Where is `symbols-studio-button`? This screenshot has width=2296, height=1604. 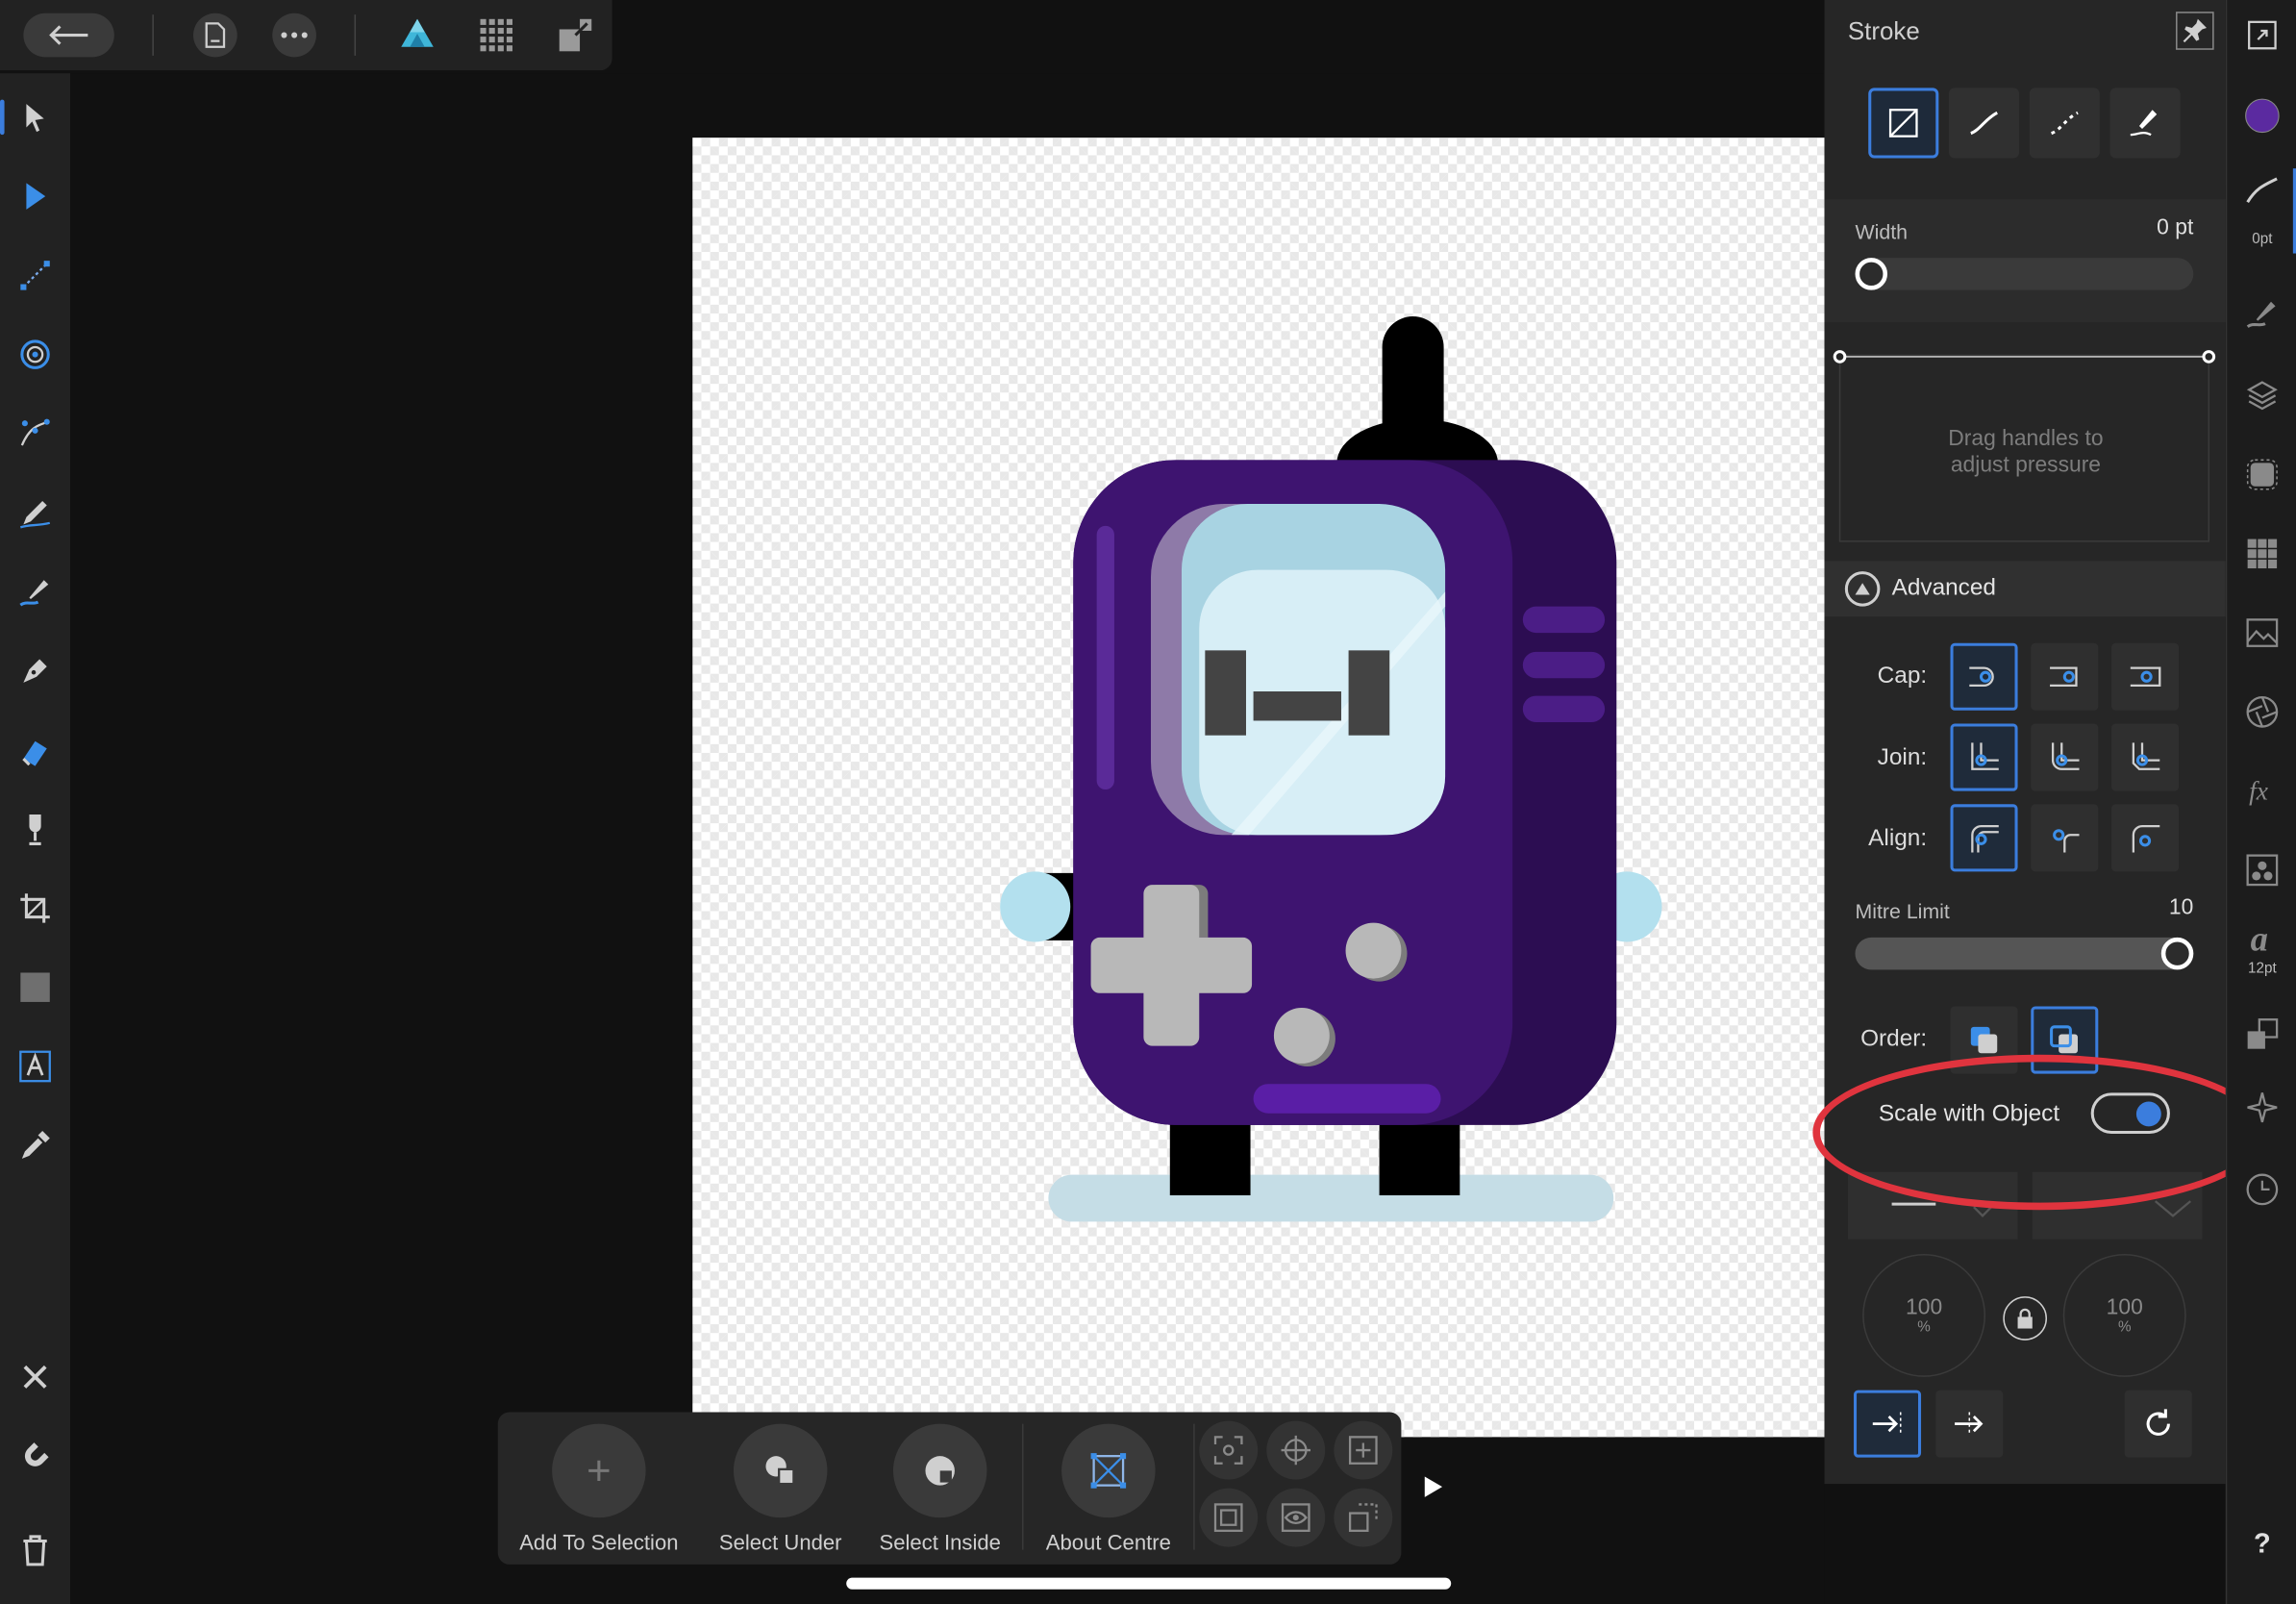
symbols-studio-button is located at coordinates (2263, 1107).